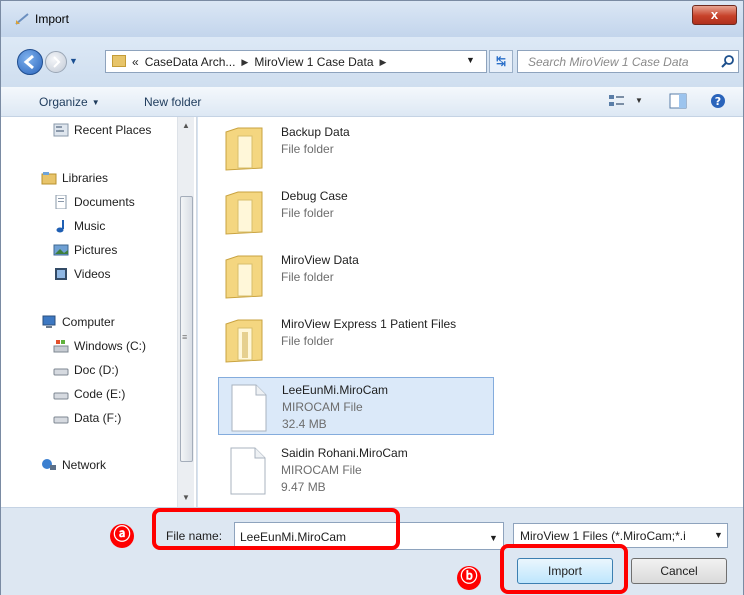 The width and height of the screenshot is (744, 595). Describe the element at coordinates (714, 15) in the screenshot. I see `close-button: x` at that location.